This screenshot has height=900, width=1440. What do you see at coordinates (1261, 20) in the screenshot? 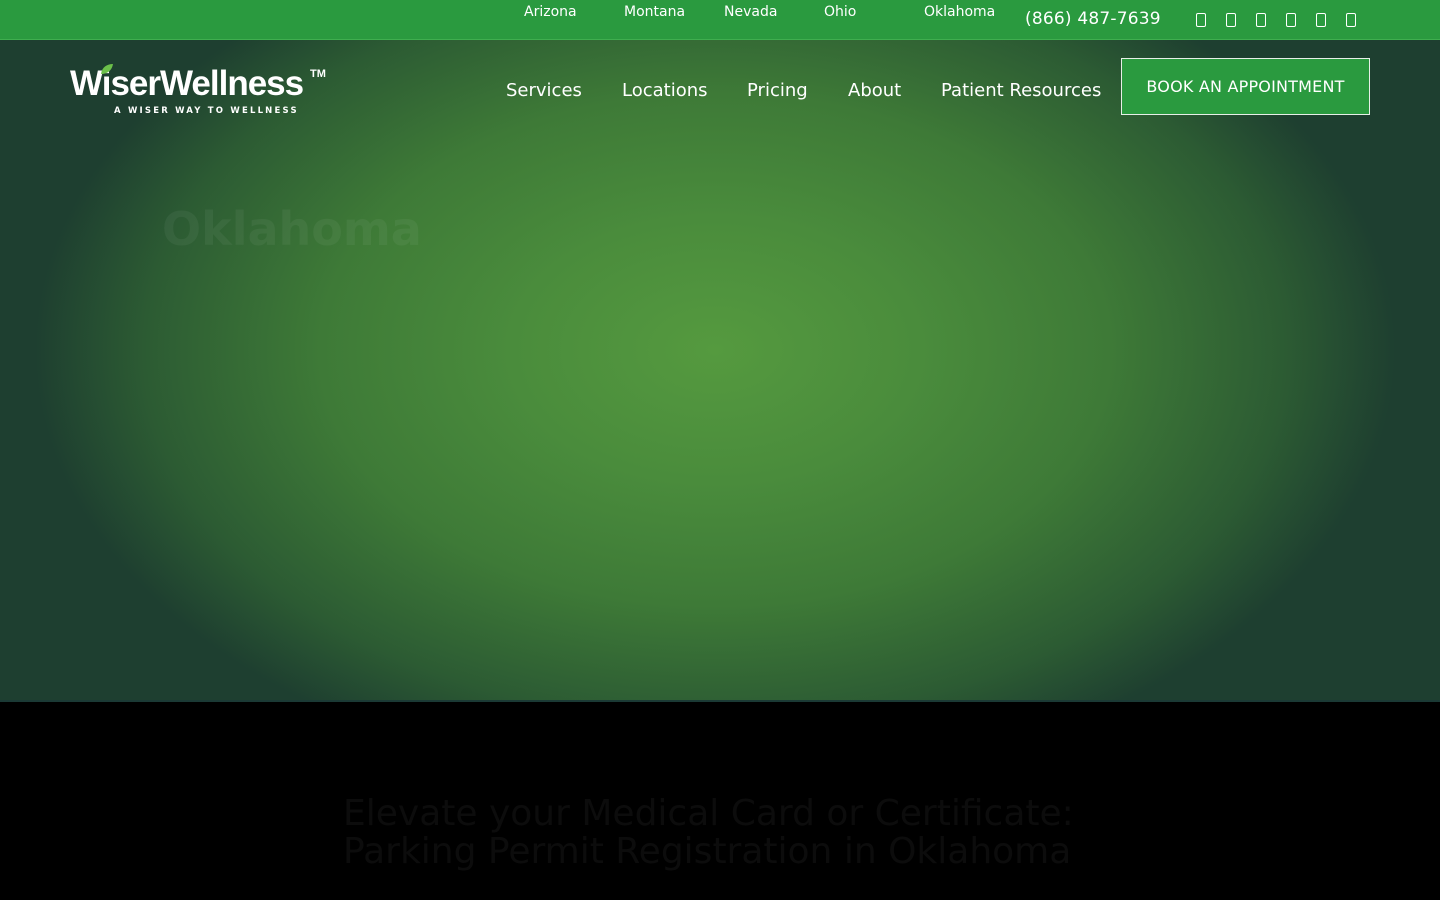
I see `twitter-icon` at bounding box center [1261, 20].